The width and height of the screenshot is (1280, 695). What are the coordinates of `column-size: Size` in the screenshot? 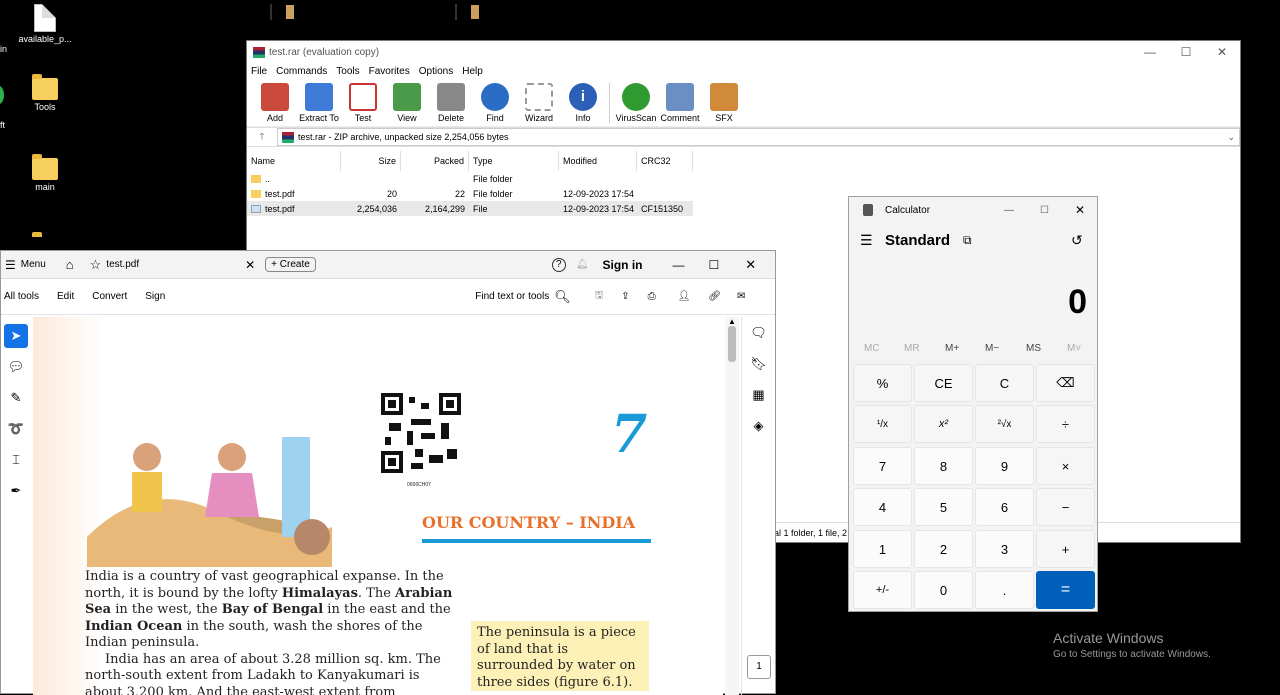 It's located at (371, 161).